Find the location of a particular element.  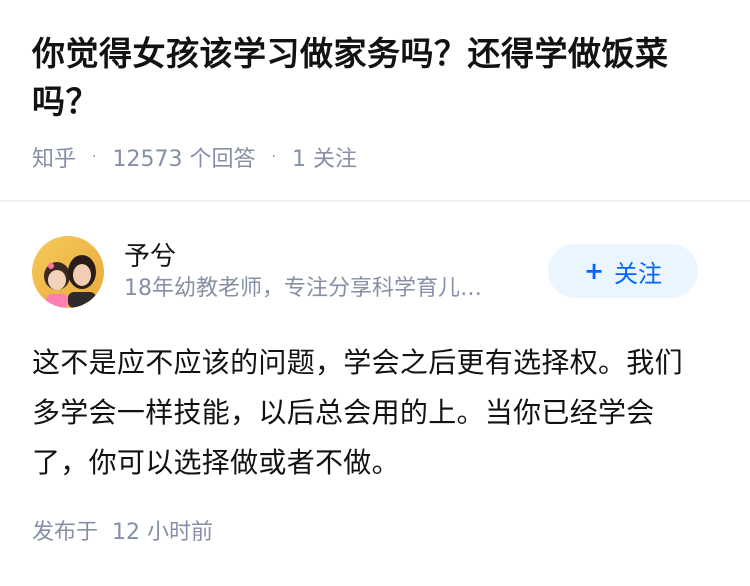

published-time: 12 小时前 is located at coordinates (163, 532).